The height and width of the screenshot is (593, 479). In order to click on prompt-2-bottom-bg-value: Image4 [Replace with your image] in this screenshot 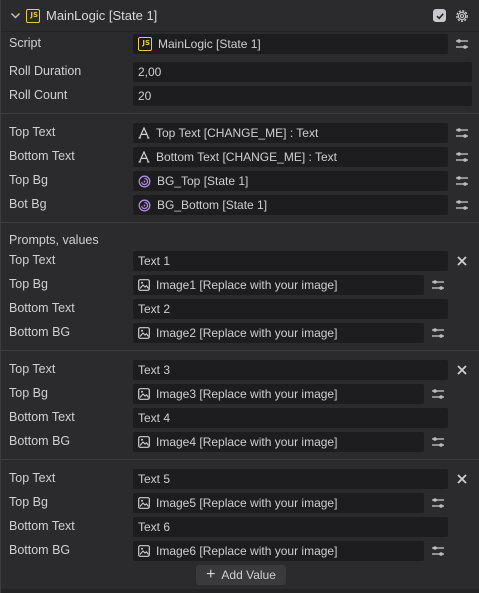, I will do `click(247, 442)`.